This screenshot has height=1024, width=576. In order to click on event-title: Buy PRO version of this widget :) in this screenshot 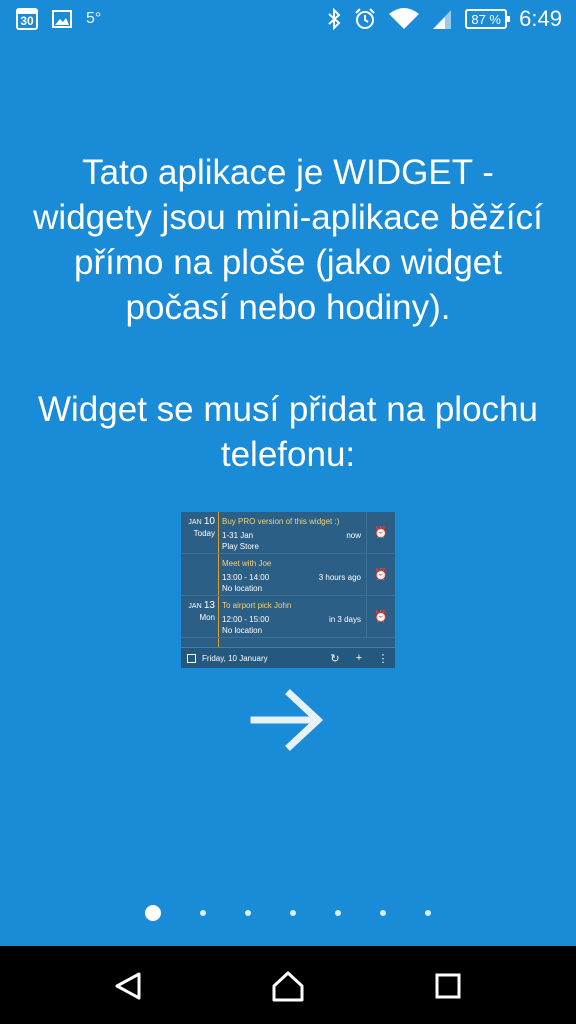, I will do `click(281, 521)`.